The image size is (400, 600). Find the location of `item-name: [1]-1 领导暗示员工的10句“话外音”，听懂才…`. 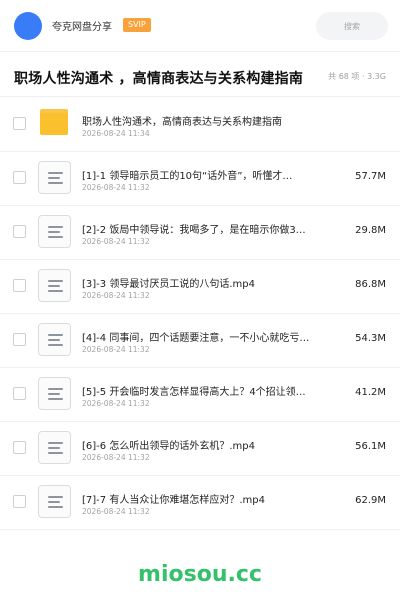

item-name: [1]-1 领导暗示员工的10句“话外音”，听懂才… is located at coordinates (187, 176).